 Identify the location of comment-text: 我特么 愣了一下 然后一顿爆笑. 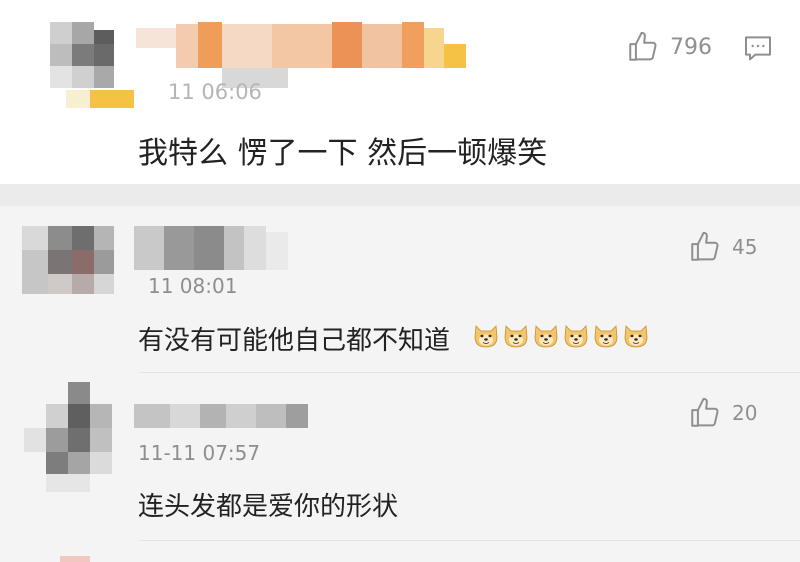
(343, 153).